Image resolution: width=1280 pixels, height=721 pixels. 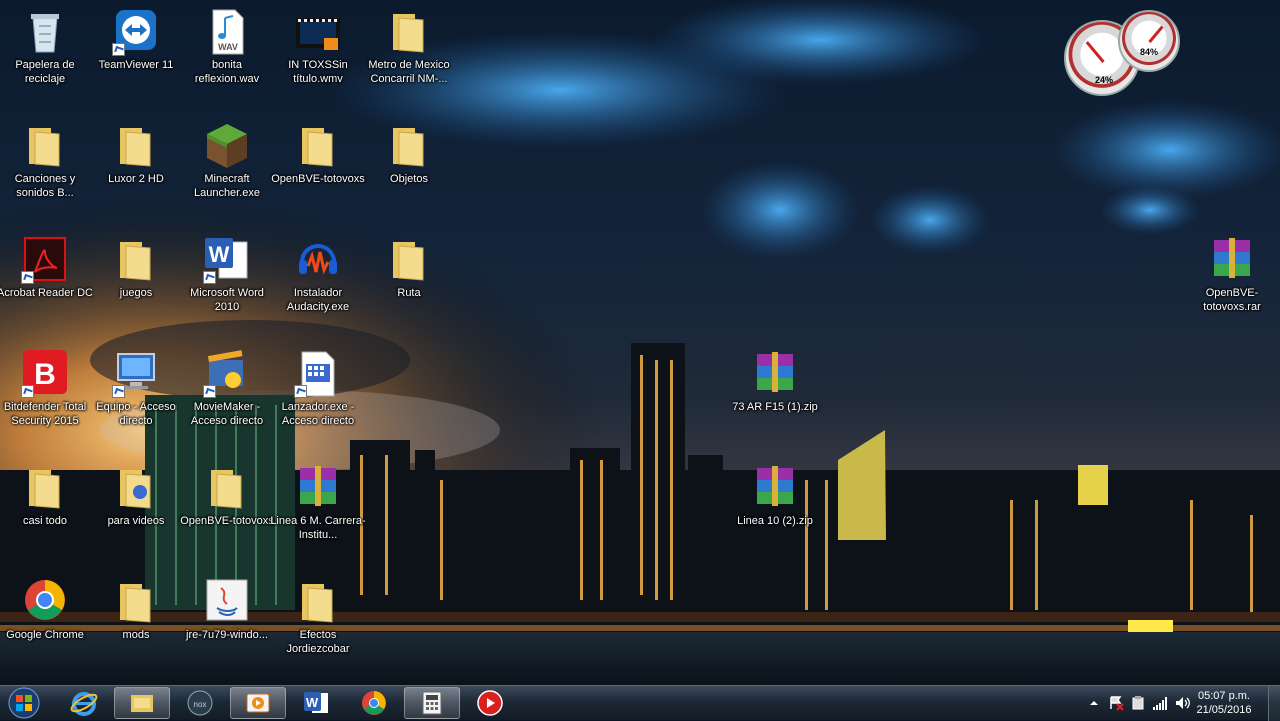 I want to click on system-clock: 05:07 p.m. 21/05/2016, so click(x=1224, y=703).